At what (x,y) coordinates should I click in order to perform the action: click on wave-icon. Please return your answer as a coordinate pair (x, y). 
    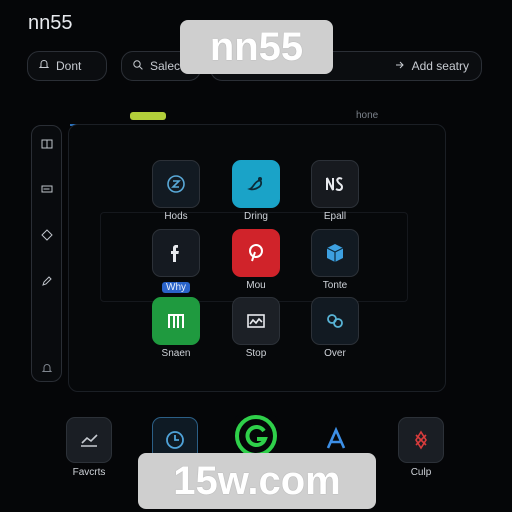
    Looking at the image, I should click on (256, 321).